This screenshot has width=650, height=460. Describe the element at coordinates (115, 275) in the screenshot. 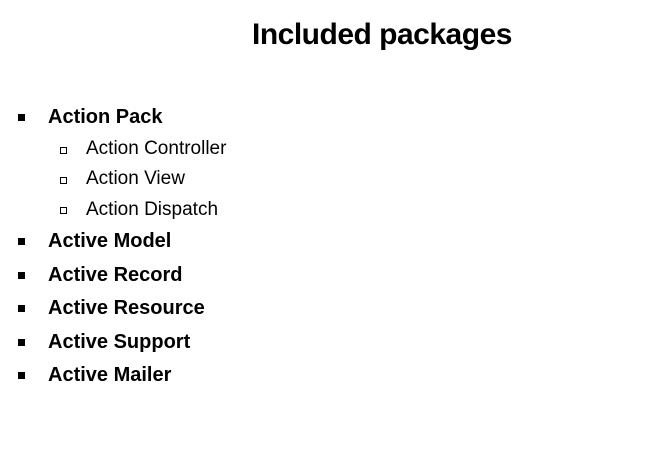

I see `list-item-active-record: Active Record` at that location.